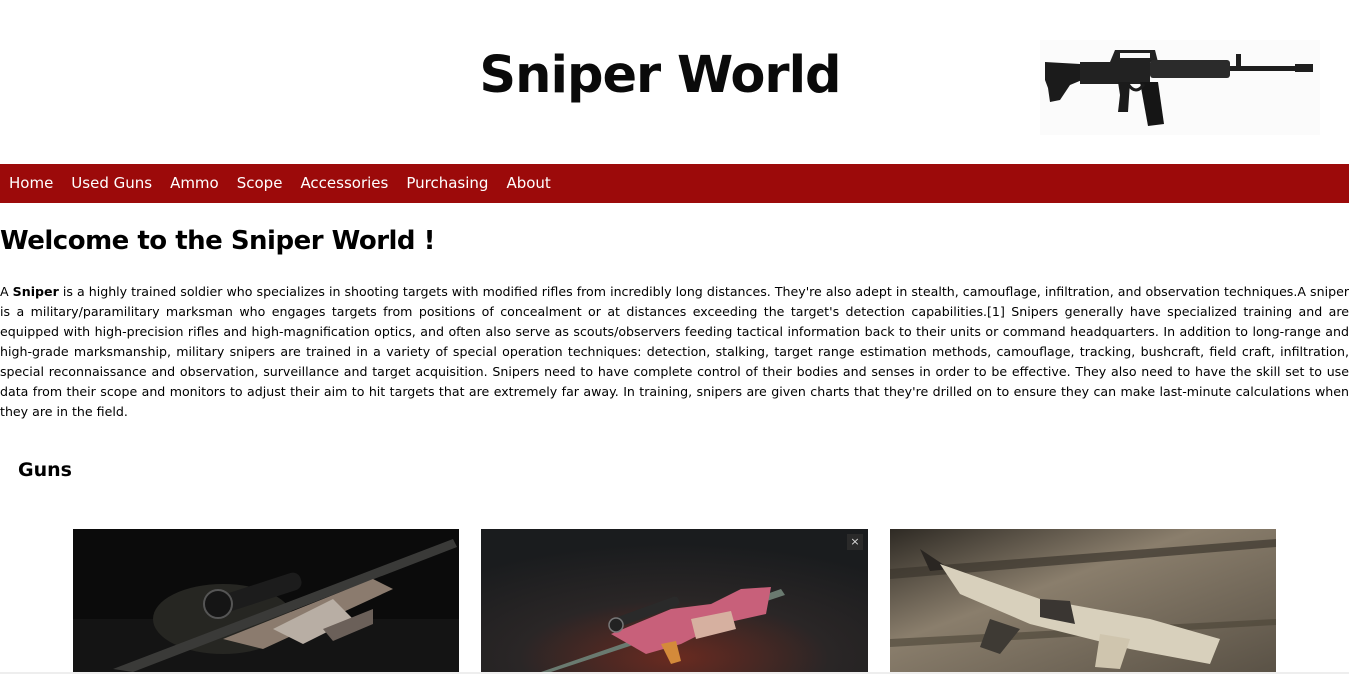 The width and height of the screenshot is (1349, 674). I want to click on nav-scope: Scope, so click(260, 183).